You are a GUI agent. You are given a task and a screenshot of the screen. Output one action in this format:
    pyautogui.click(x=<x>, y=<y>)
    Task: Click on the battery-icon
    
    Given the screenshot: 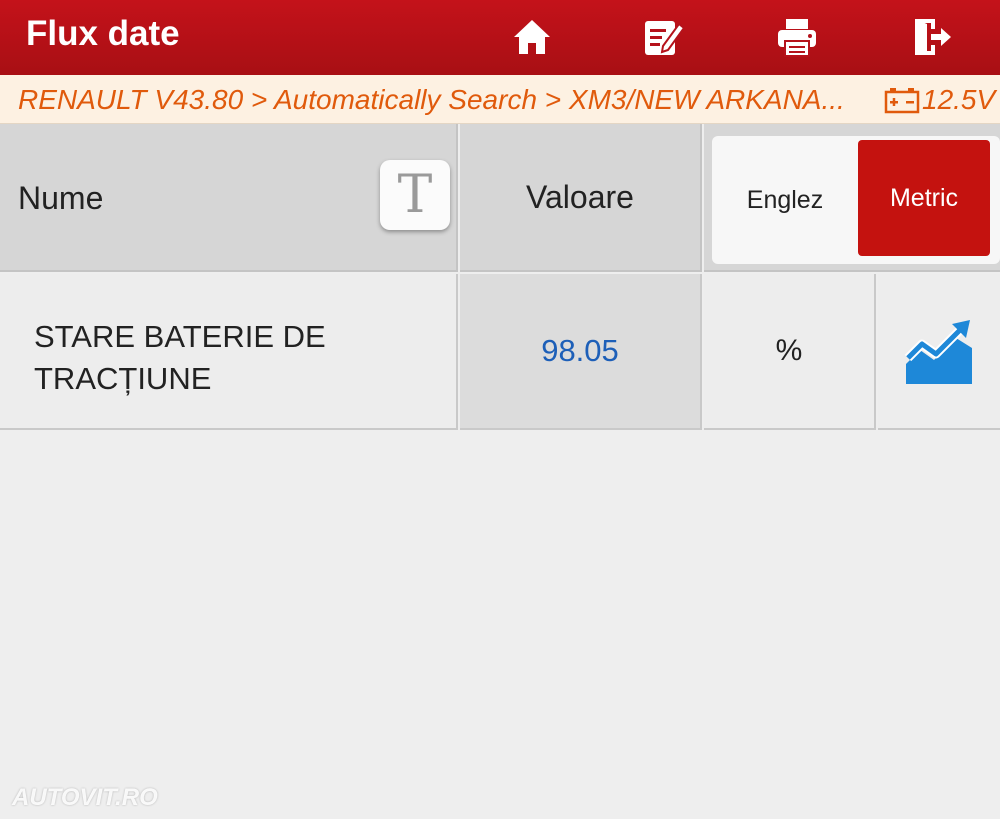 What is the action you would take?
    pyautogui.click(x=902, y=101)
    